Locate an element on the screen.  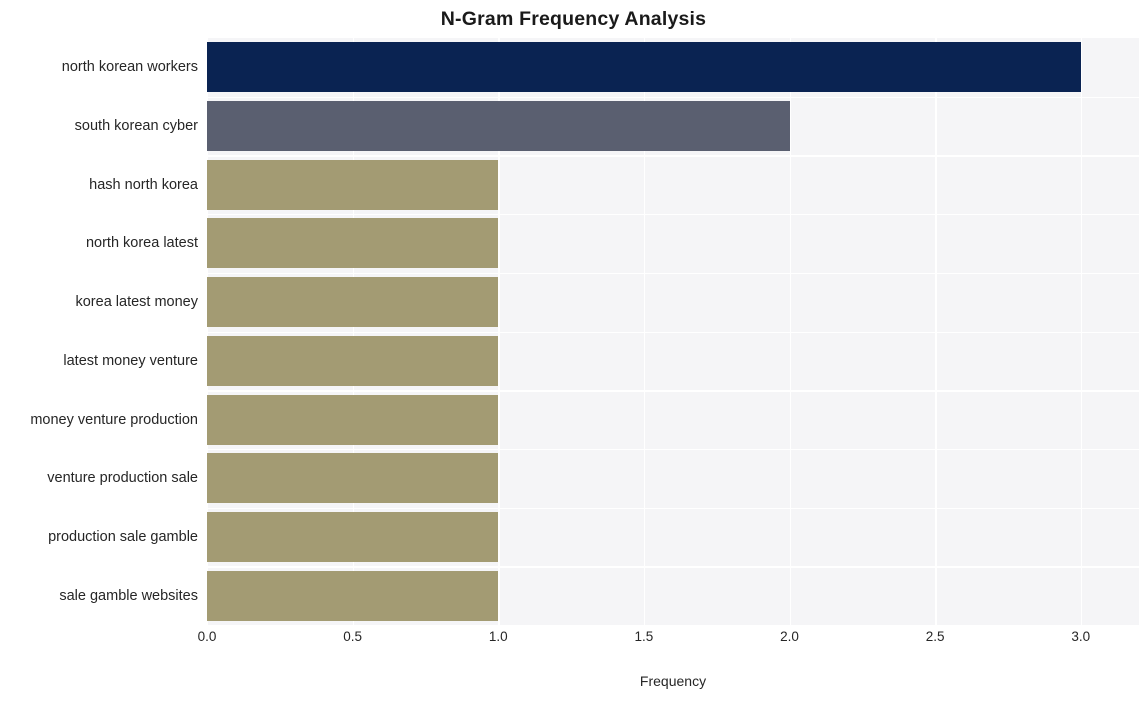
y-axis-tick-label: latest money venture is located at coordinates (130, 360).